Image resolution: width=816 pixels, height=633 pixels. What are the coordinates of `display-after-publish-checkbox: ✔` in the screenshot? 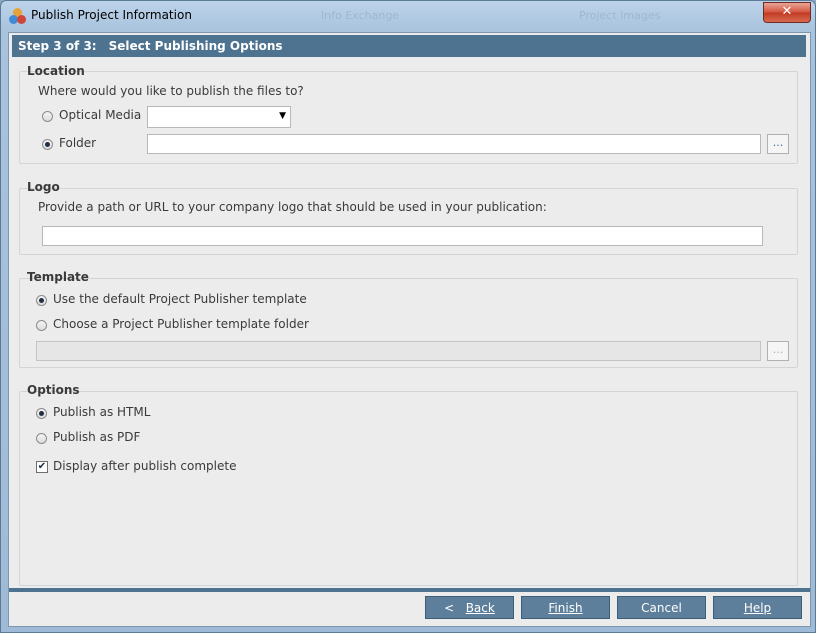 It's located at (42, 467).